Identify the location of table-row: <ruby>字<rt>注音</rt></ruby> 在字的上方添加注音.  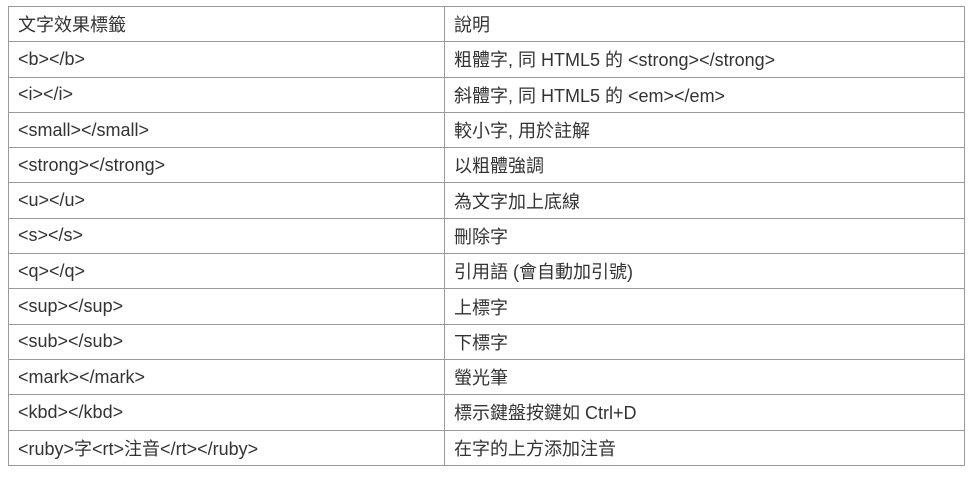
(486, 447).